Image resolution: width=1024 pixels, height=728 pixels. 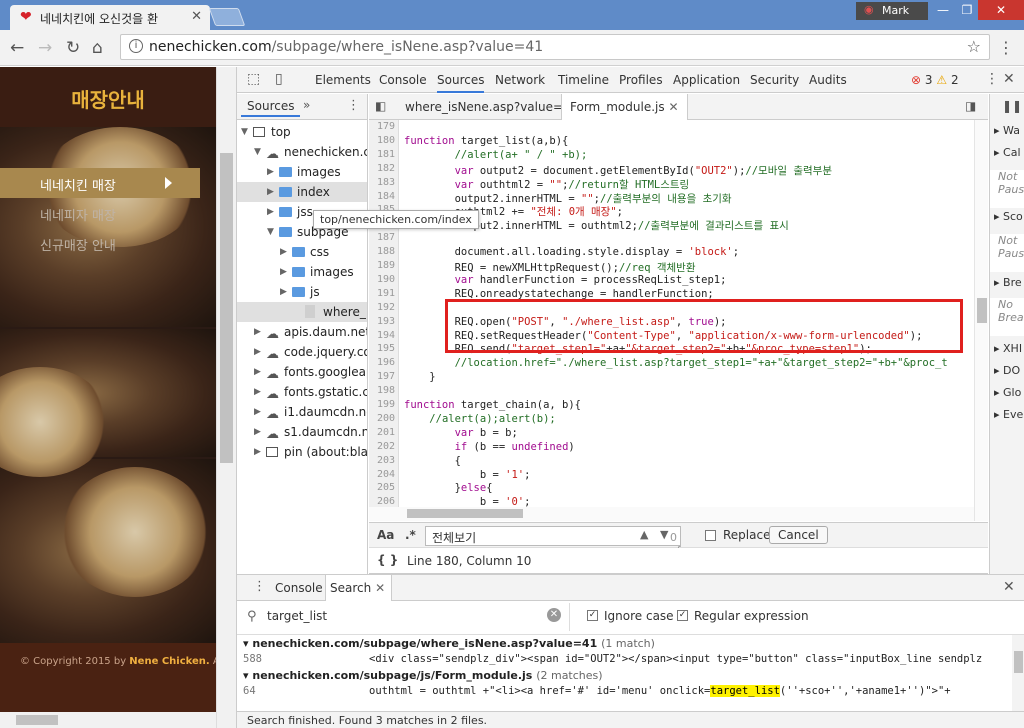 What do you see at coordinates (382, 474) in the screenshot?
I see `line-number: 204` at bounding box center [382, 474].